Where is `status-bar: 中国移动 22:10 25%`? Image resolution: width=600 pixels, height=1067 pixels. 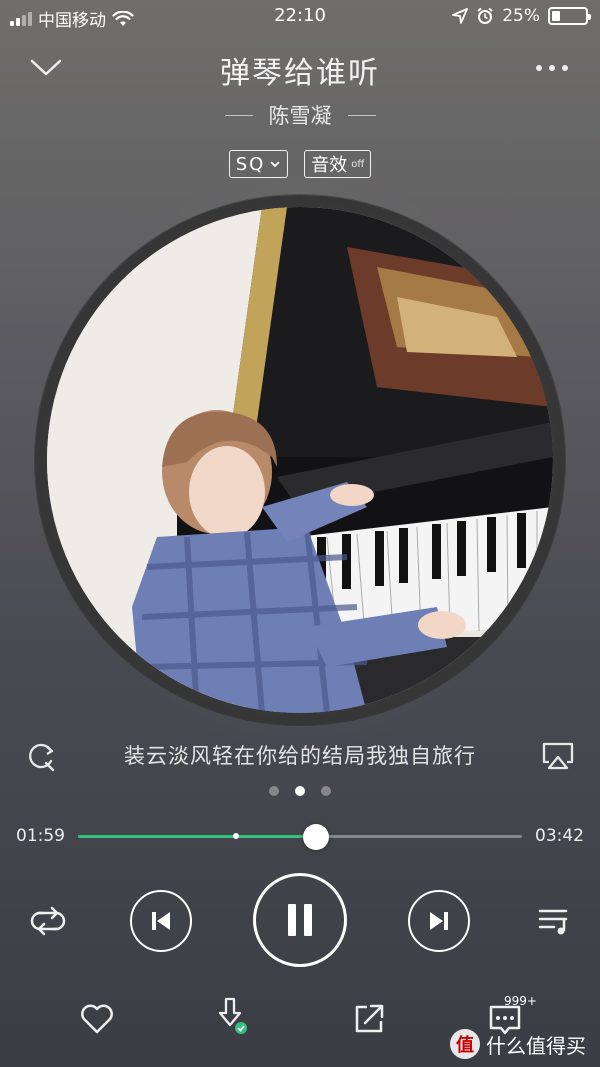
status-bar: 中国移动 22:10 25% is located at coordinates (300, 17).